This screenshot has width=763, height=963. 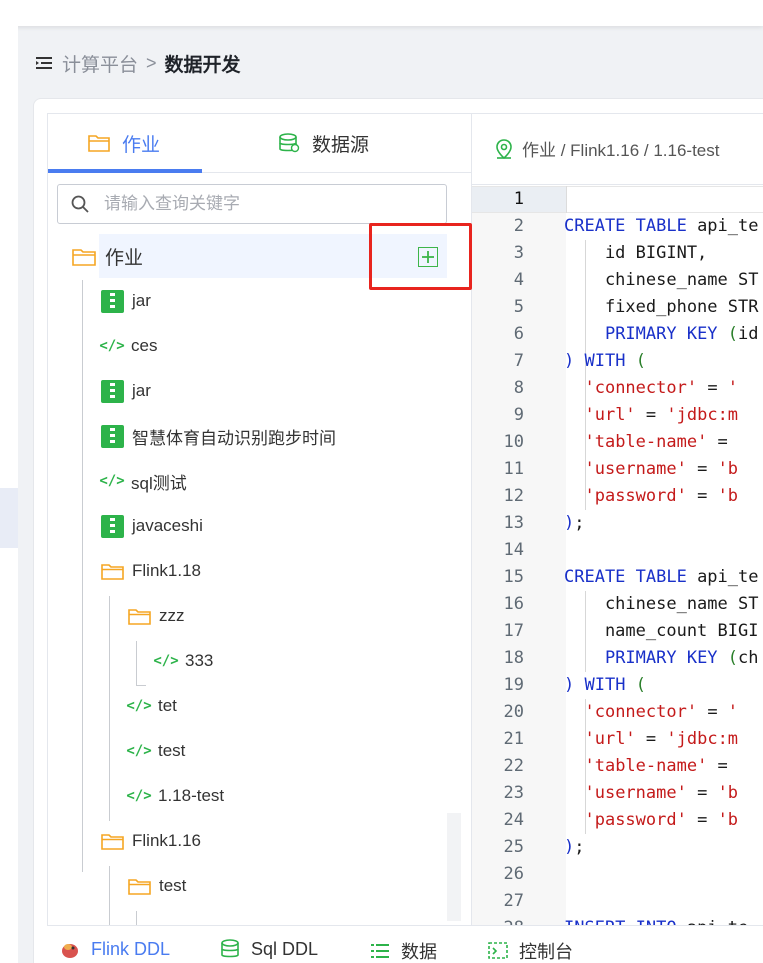 What do you see at coordinates (173, 885) in the screenshot?
I see `tree-item-label: test` at bounding box center [173, 885].